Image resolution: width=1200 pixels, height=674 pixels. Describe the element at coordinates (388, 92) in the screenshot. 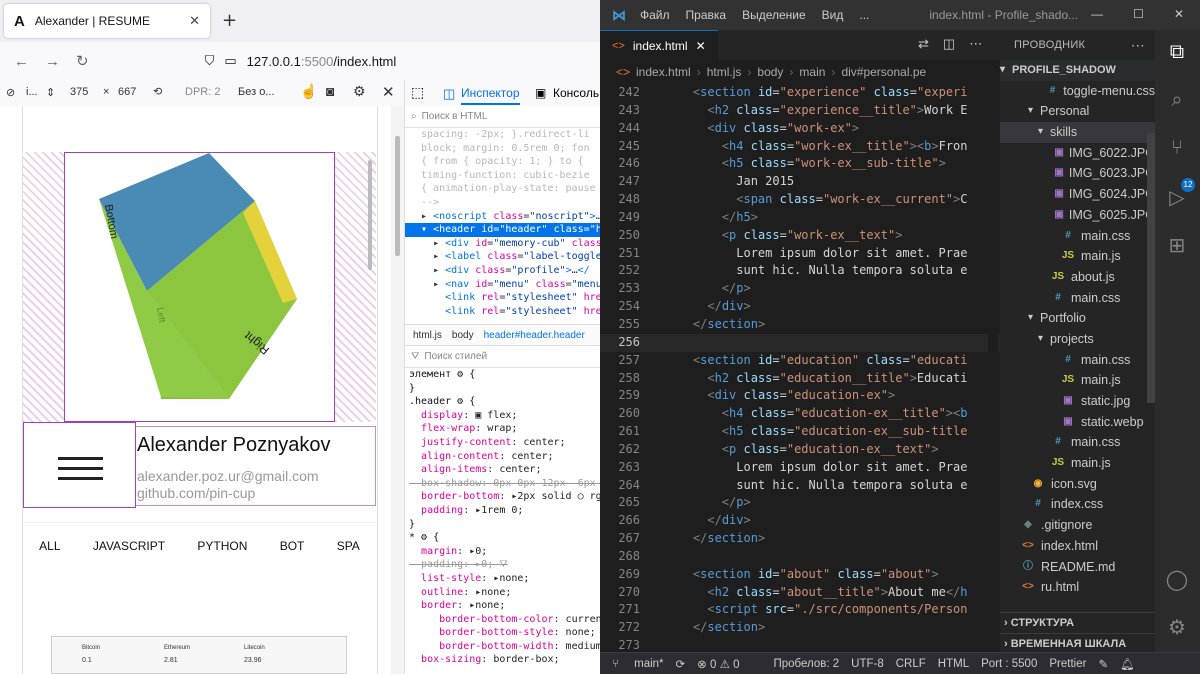

I see `close-rdm-icon: ✕` at that location.